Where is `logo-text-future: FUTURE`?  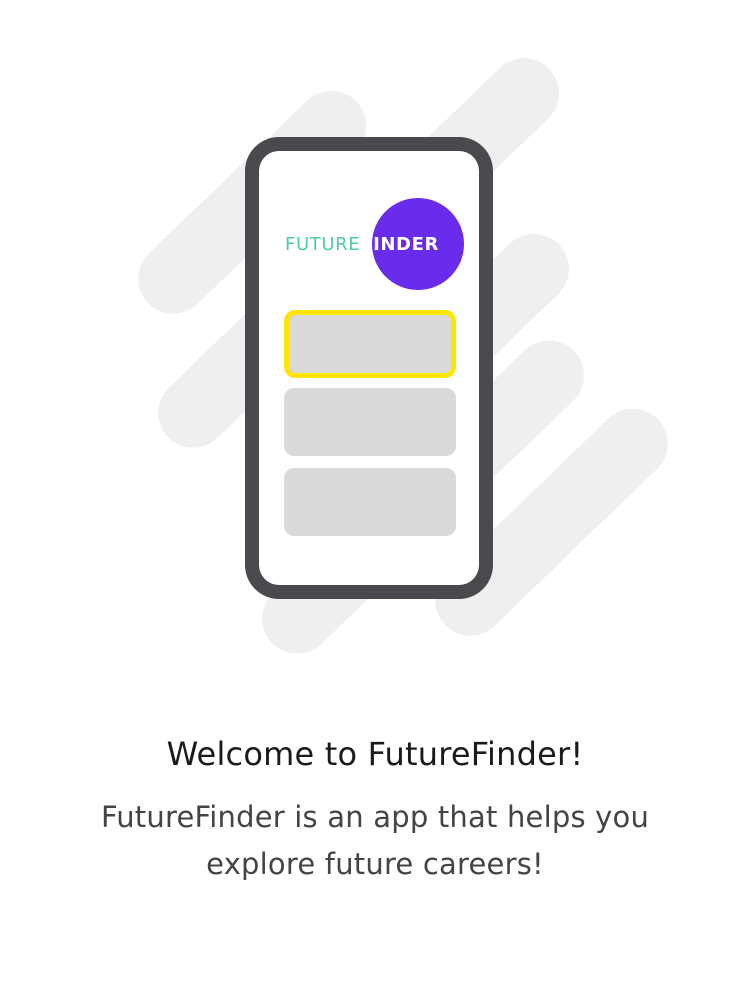 logo-text-future: FUTURE is located at coordinates (323, 244).